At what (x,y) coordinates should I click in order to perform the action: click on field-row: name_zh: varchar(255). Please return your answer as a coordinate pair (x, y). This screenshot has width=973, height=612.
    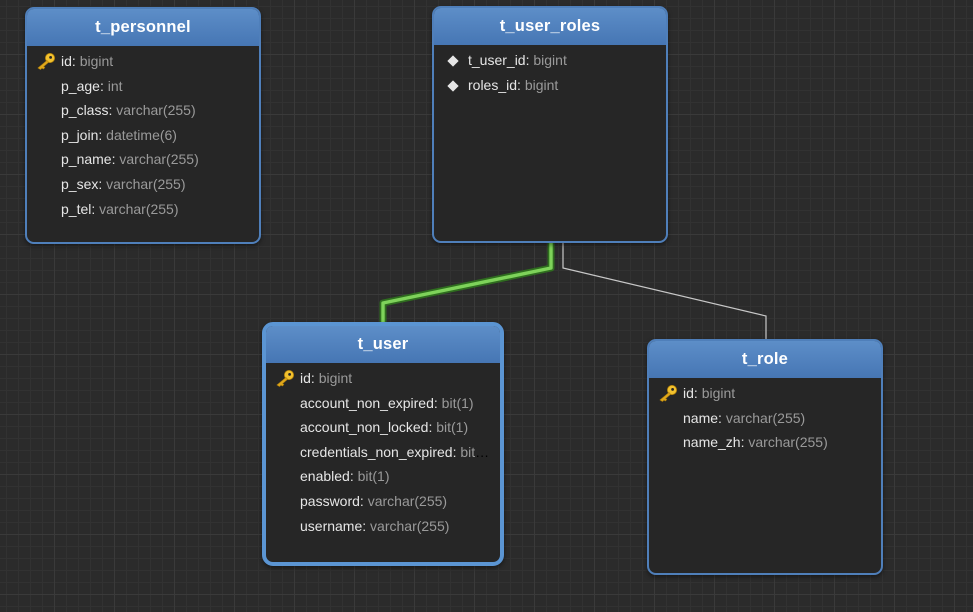
    Looking at the image, I should click on (765, 442).